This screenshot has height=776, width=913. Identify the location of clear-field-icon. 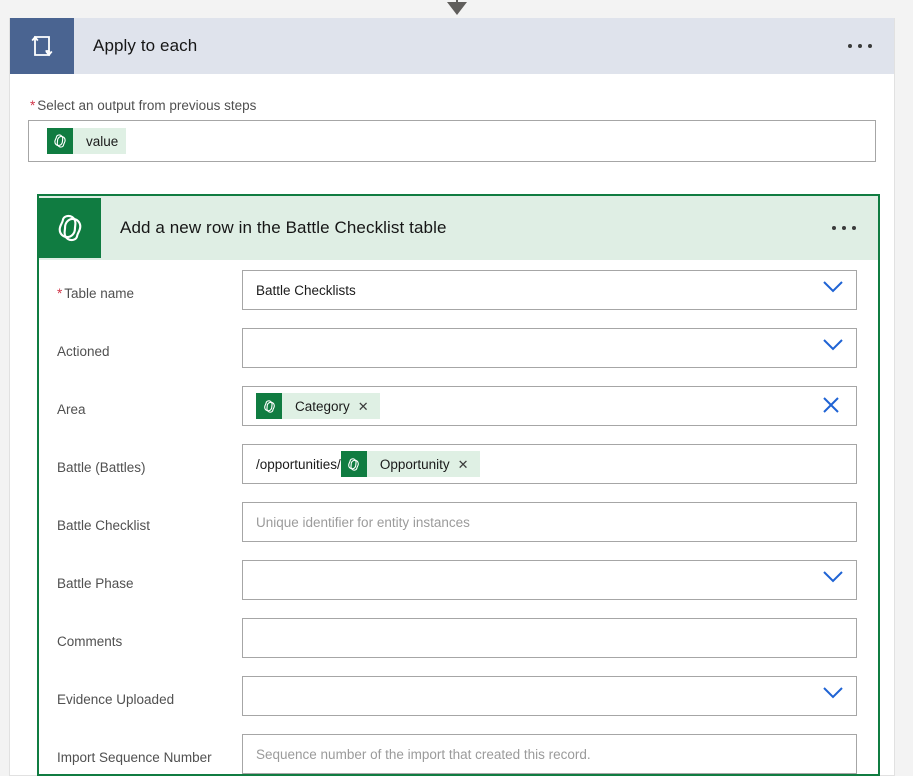
(832, 406).